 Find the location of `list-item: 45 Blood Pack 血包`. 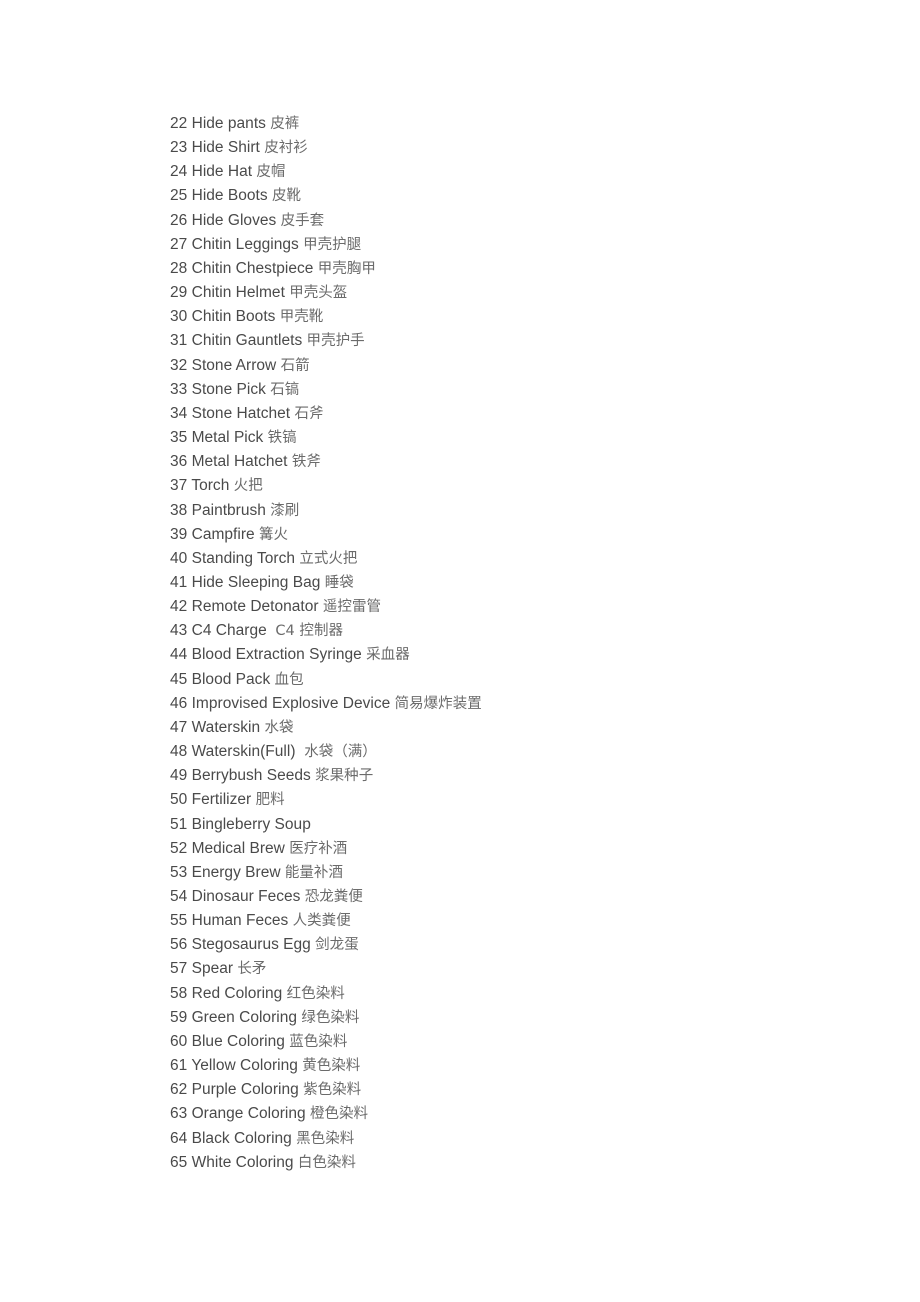

list-item: 45 Blood Pack 血包 is located at coordinates (520, 680).